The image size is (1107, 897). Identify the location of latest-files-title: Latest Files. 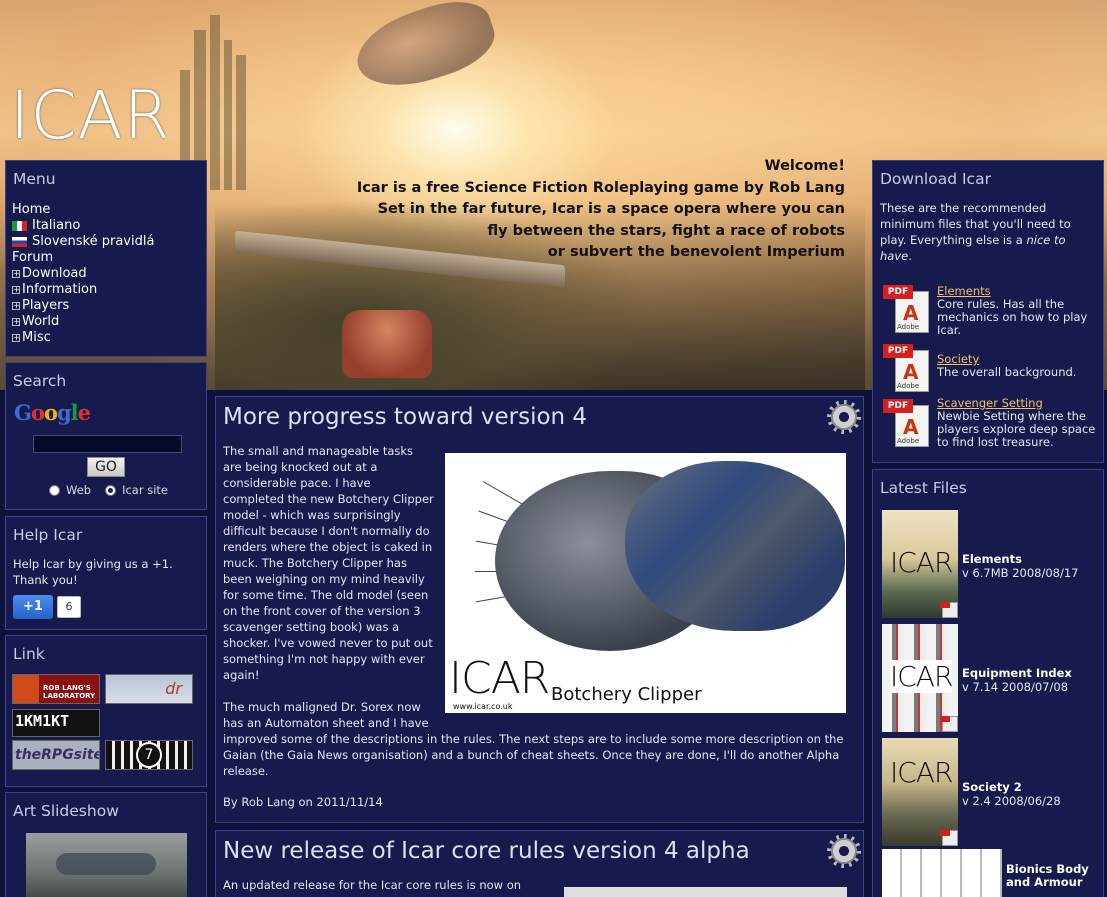
(923, 488).